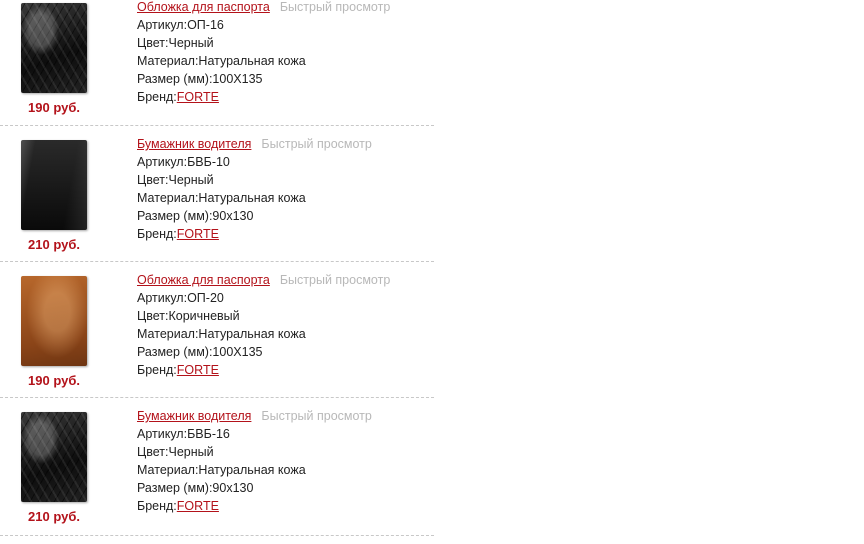 This screenshot has height=544, width=864. I want to click on color-value: Коричневый, so click(204, 316).